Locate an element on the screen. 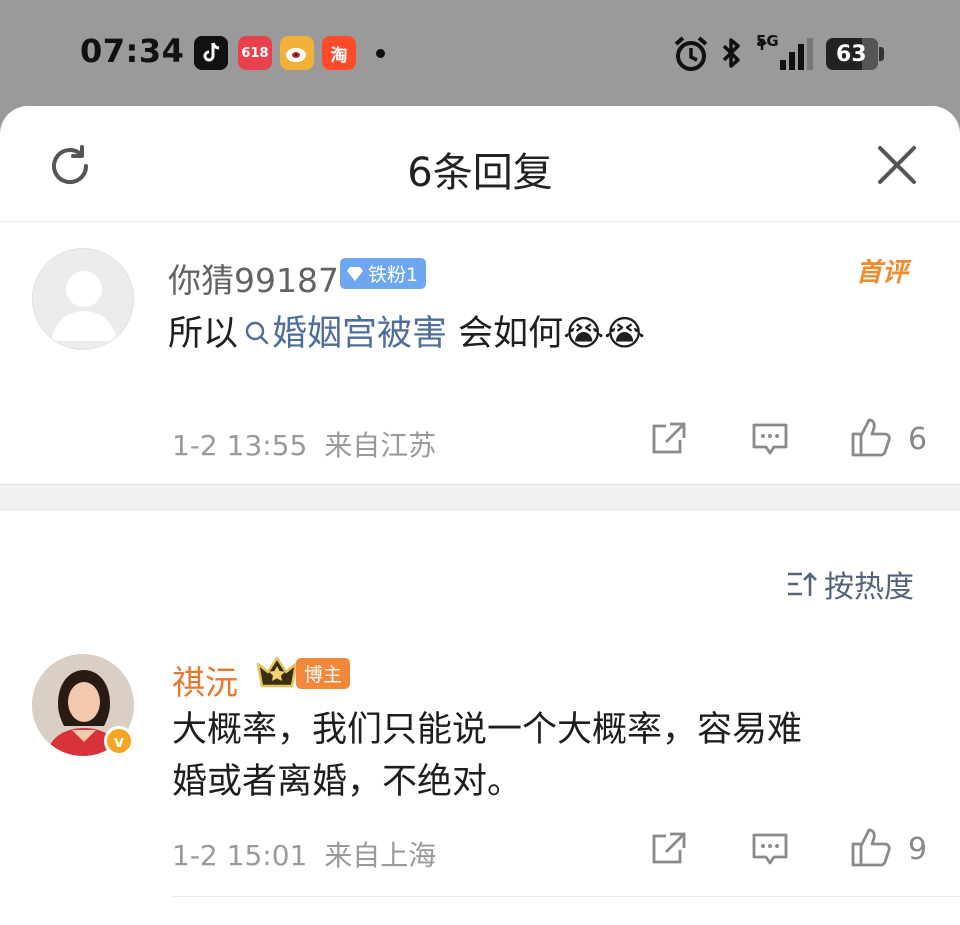  reply-text: 大概率，我们只能说一个大概率，容易难 婚或者离婚，不绝对。 is located at coordinates (487, 756).